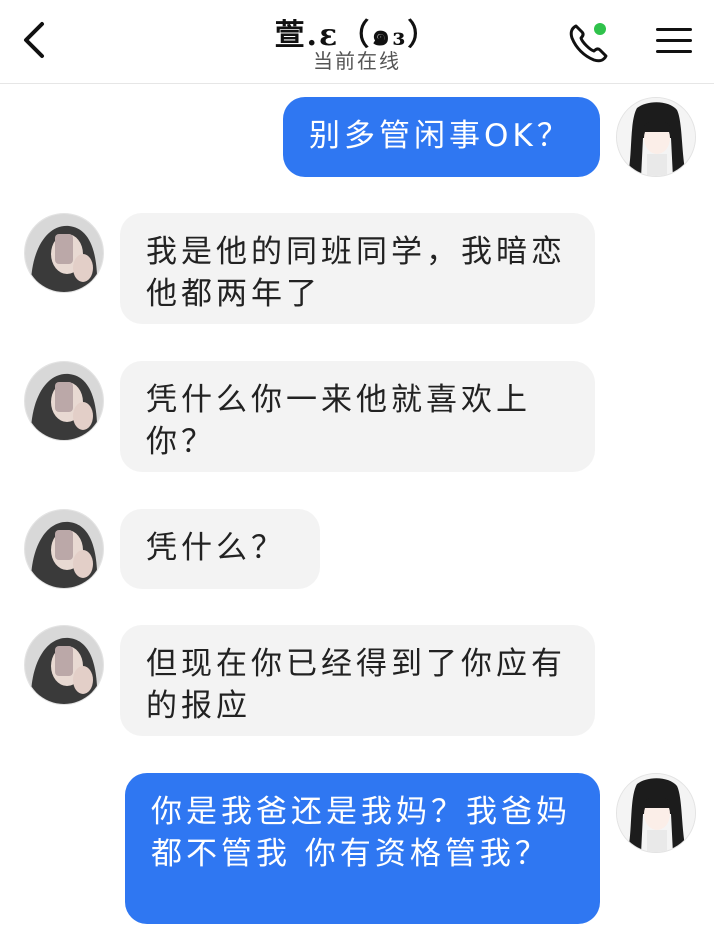 The image size is (714, 937). I want to click on online-indicator-icon, so click(600, 29).